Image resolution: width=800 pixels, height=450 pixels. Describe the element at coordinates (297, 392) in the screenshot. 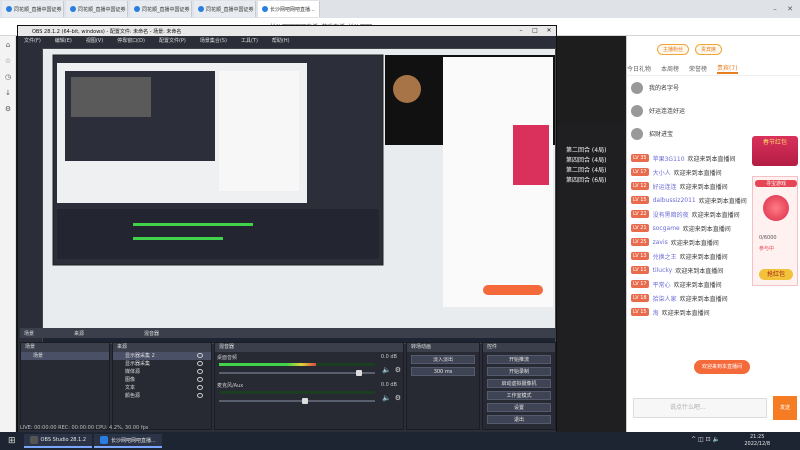

I see `audio-meter` at that location.